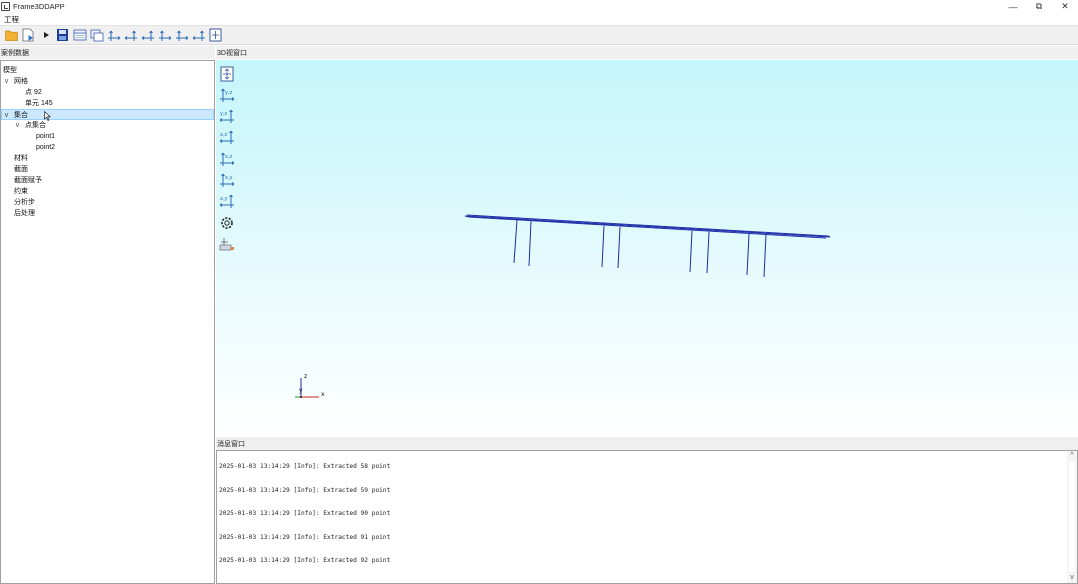 Image resolution: width=1078 pixels, height=584 pixels. Describe the element at coordinates (107, 115) in the screenshot. I see `tree-item-sets: v 集合` at that location.